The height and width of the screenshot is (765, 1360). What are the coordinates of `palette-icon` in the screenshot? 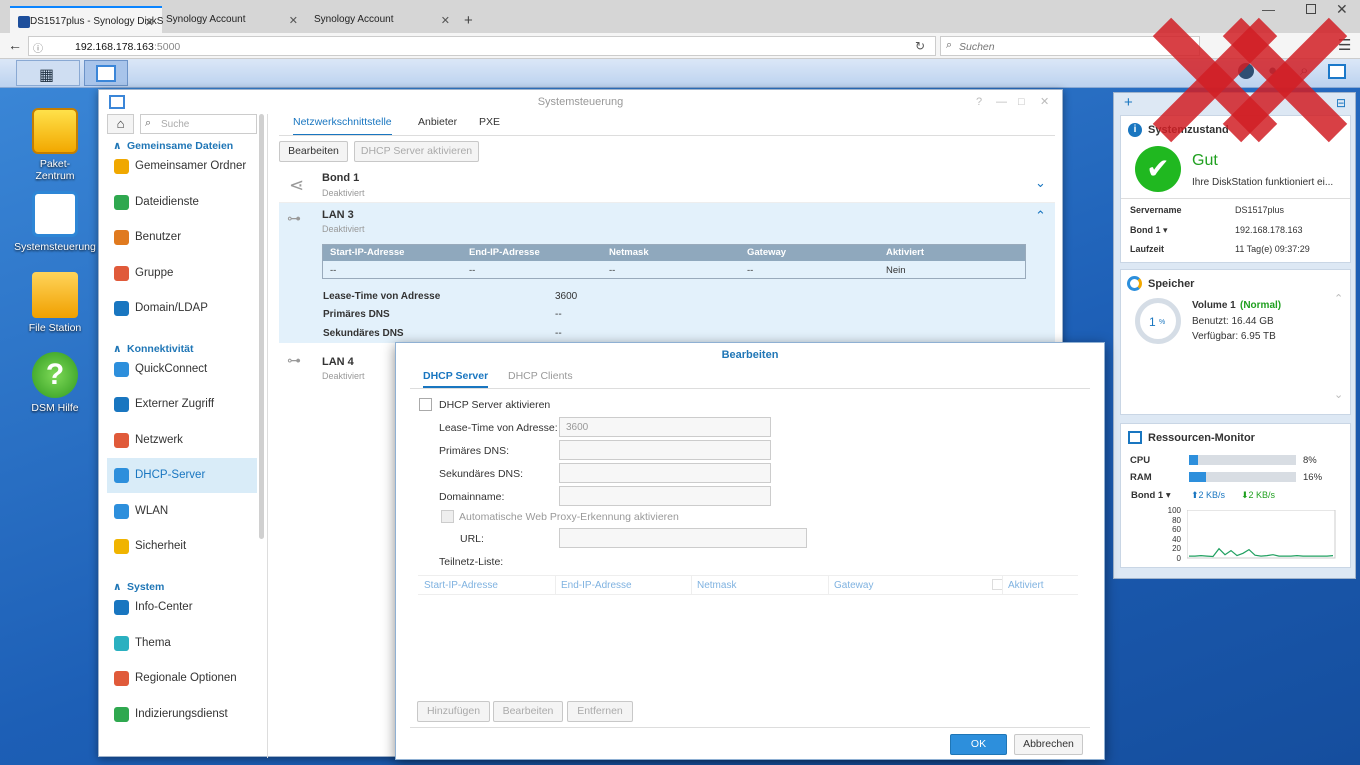 It's located at (121, 643).